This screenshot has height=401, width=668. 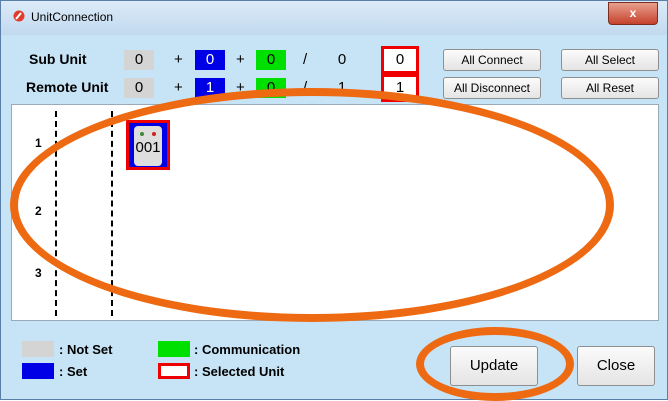 I want to click on legend-not-set-label: : Not Set, so click(x=86, y=349).